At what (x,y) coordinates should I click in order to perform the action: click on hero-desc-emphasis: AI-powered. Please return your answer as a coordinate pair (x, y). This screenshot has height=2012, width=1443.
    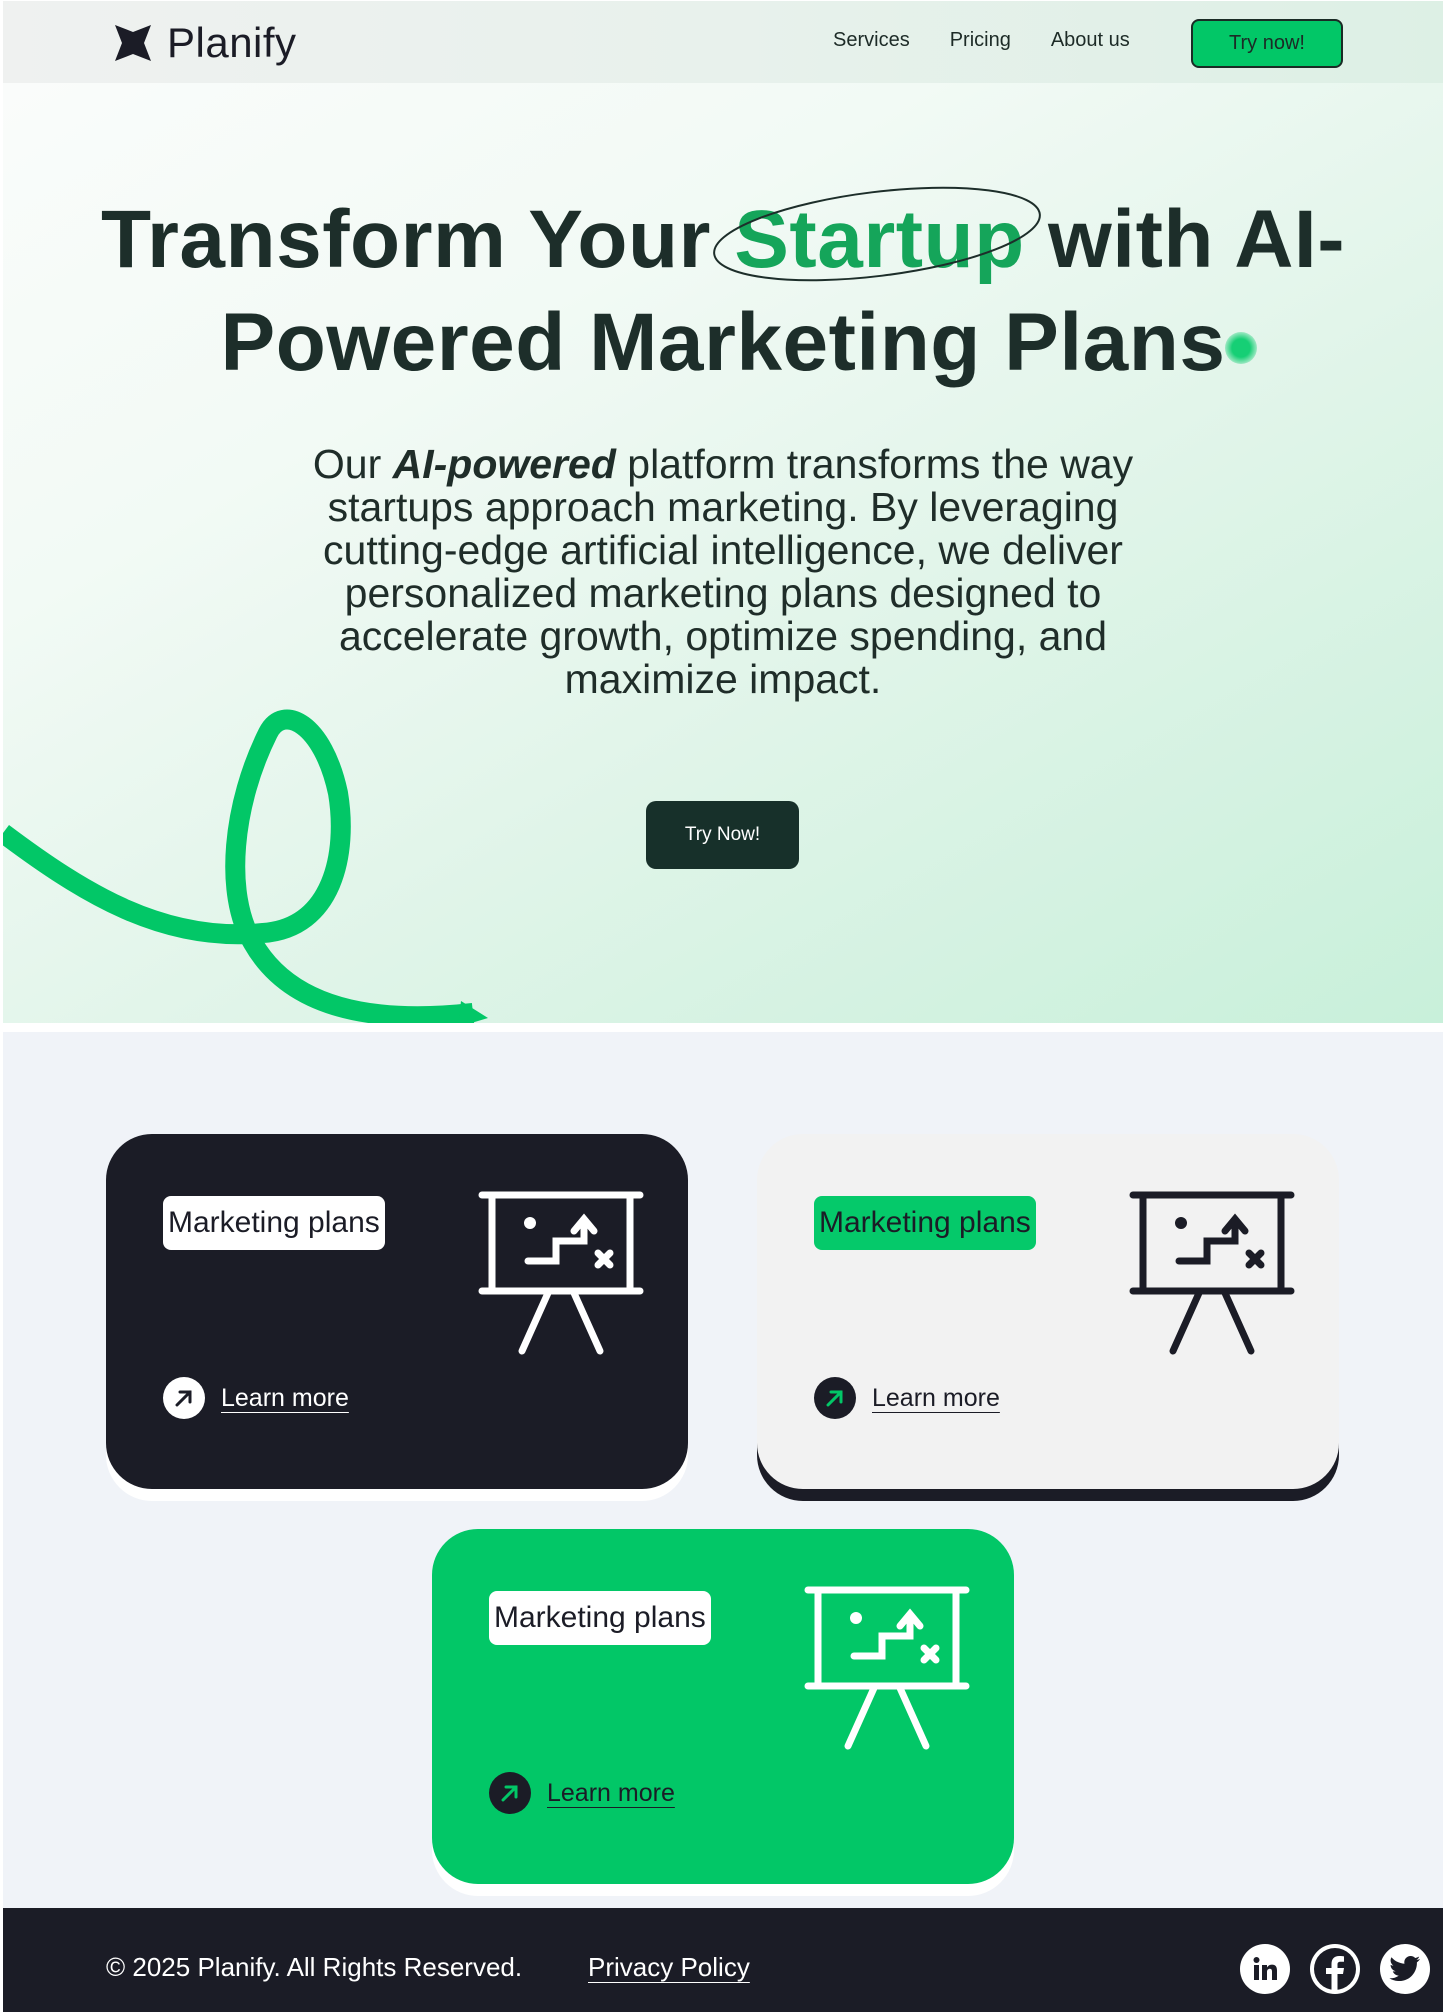
    Looking at the image, I should click on (504, 464).